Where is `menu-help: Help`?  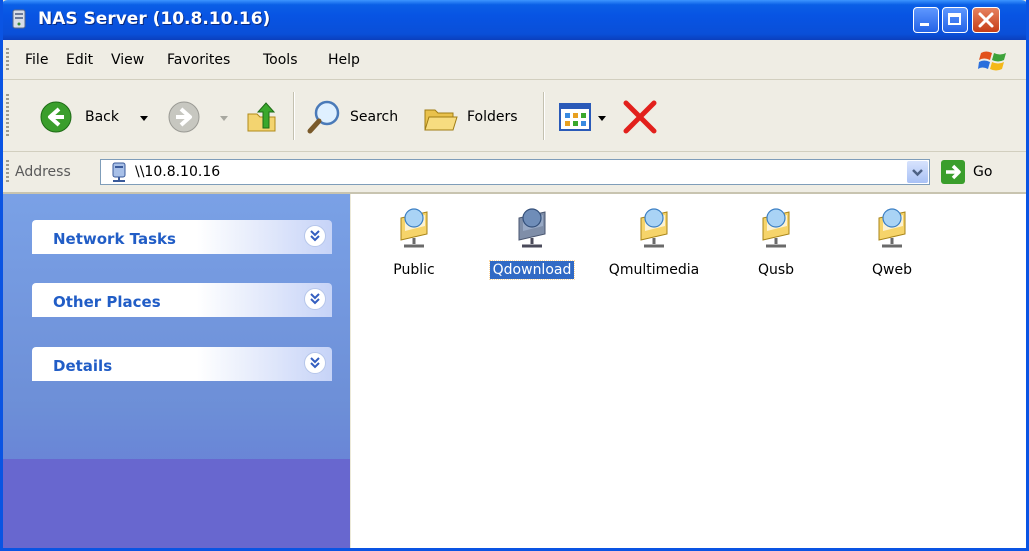
menu-help: Help is located at coordinates (344, 60).